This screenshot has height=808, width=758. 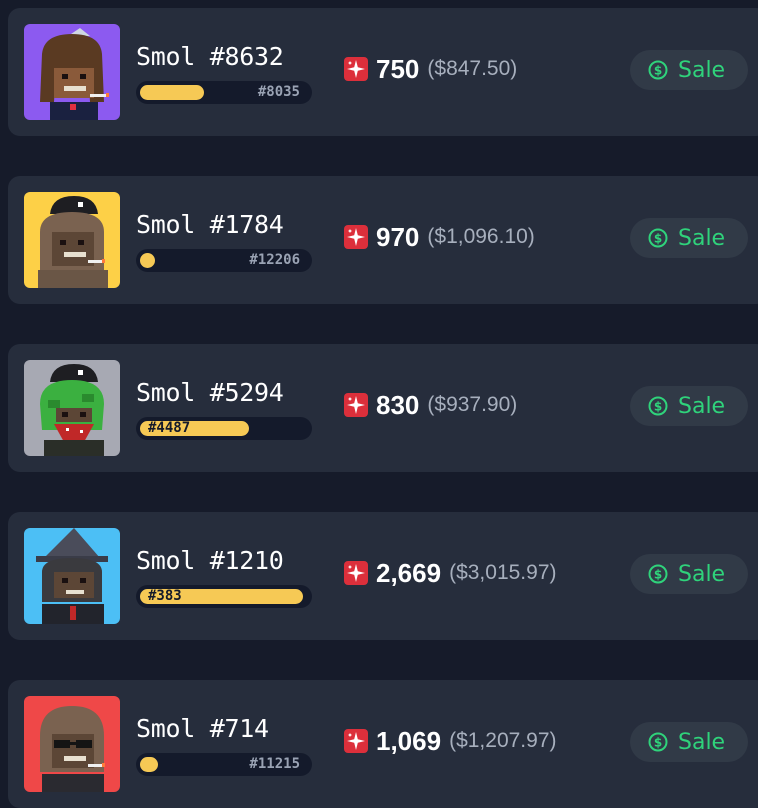 What do you see at coordinates (202, 728) in the screenshot?
I see `smol-name: Smol #714` at bounding box center [202, 728].